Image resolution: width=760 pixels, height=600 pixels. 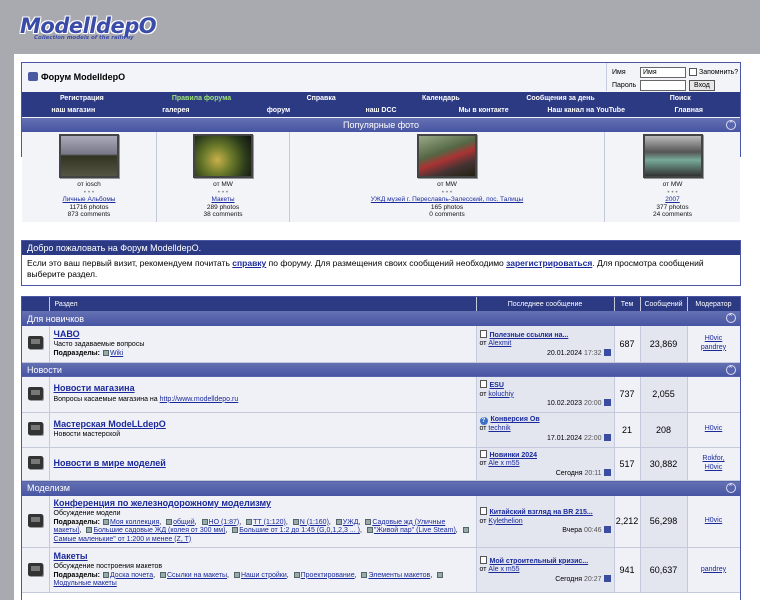 What do you see at coordinates (67, 334) in the screenshot?
I see `forum-title-link: ЧАВО` at bounding box center [67, 334].